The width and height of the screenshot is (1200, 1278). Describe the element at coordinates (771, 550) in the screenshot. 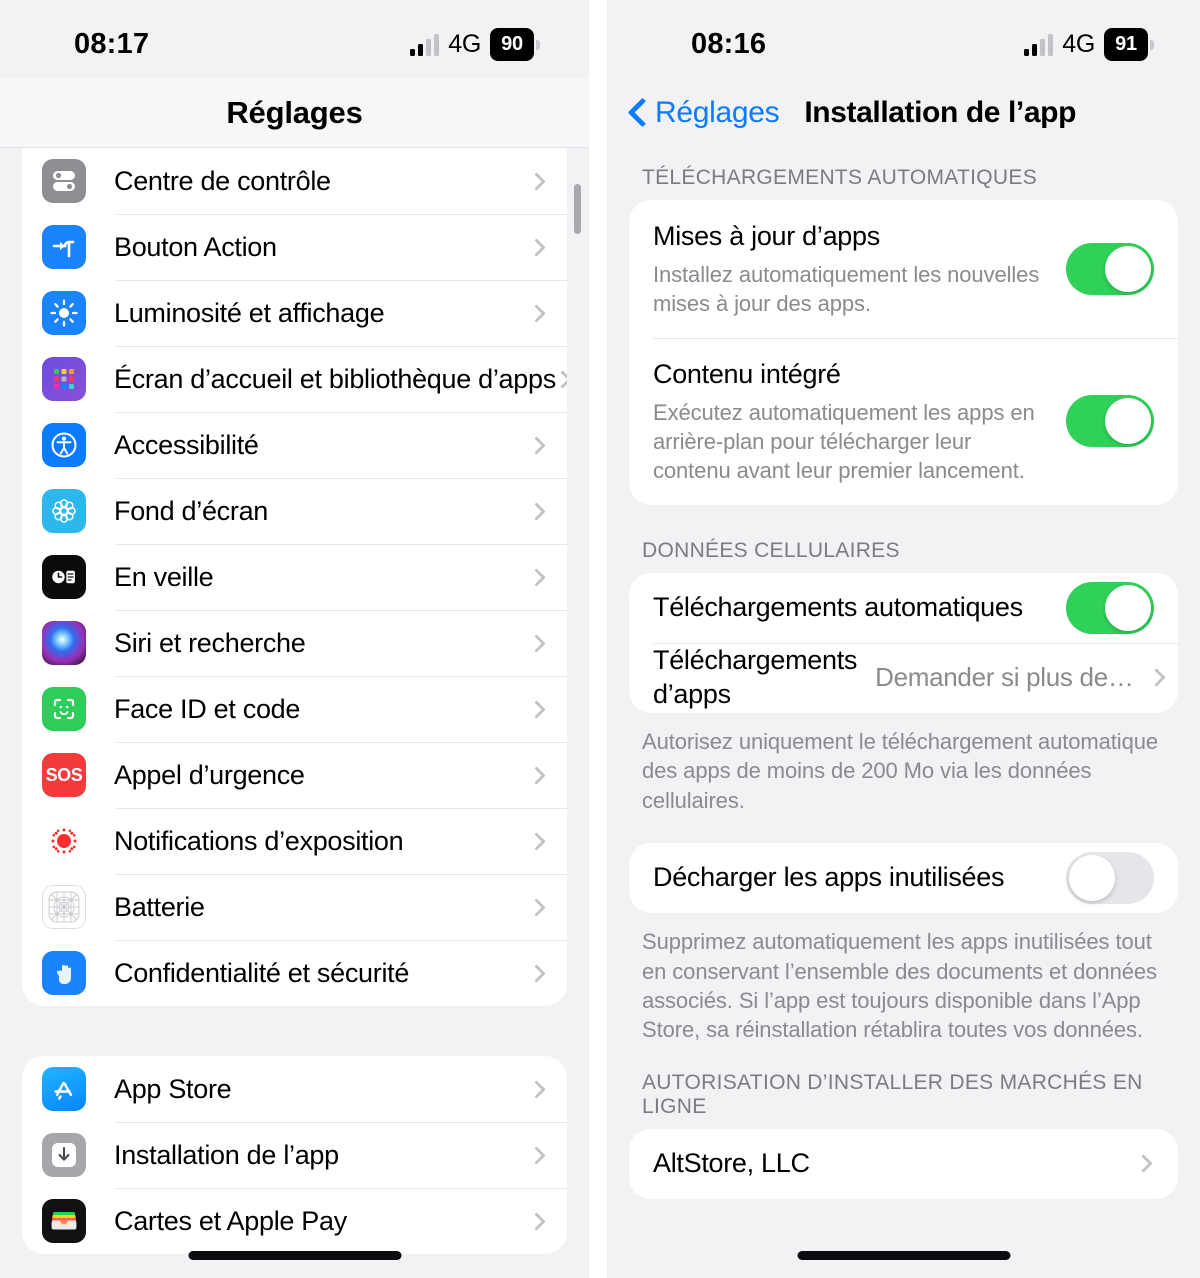

I see `section-header: DONNÉES CELLULAIRES` at that location.